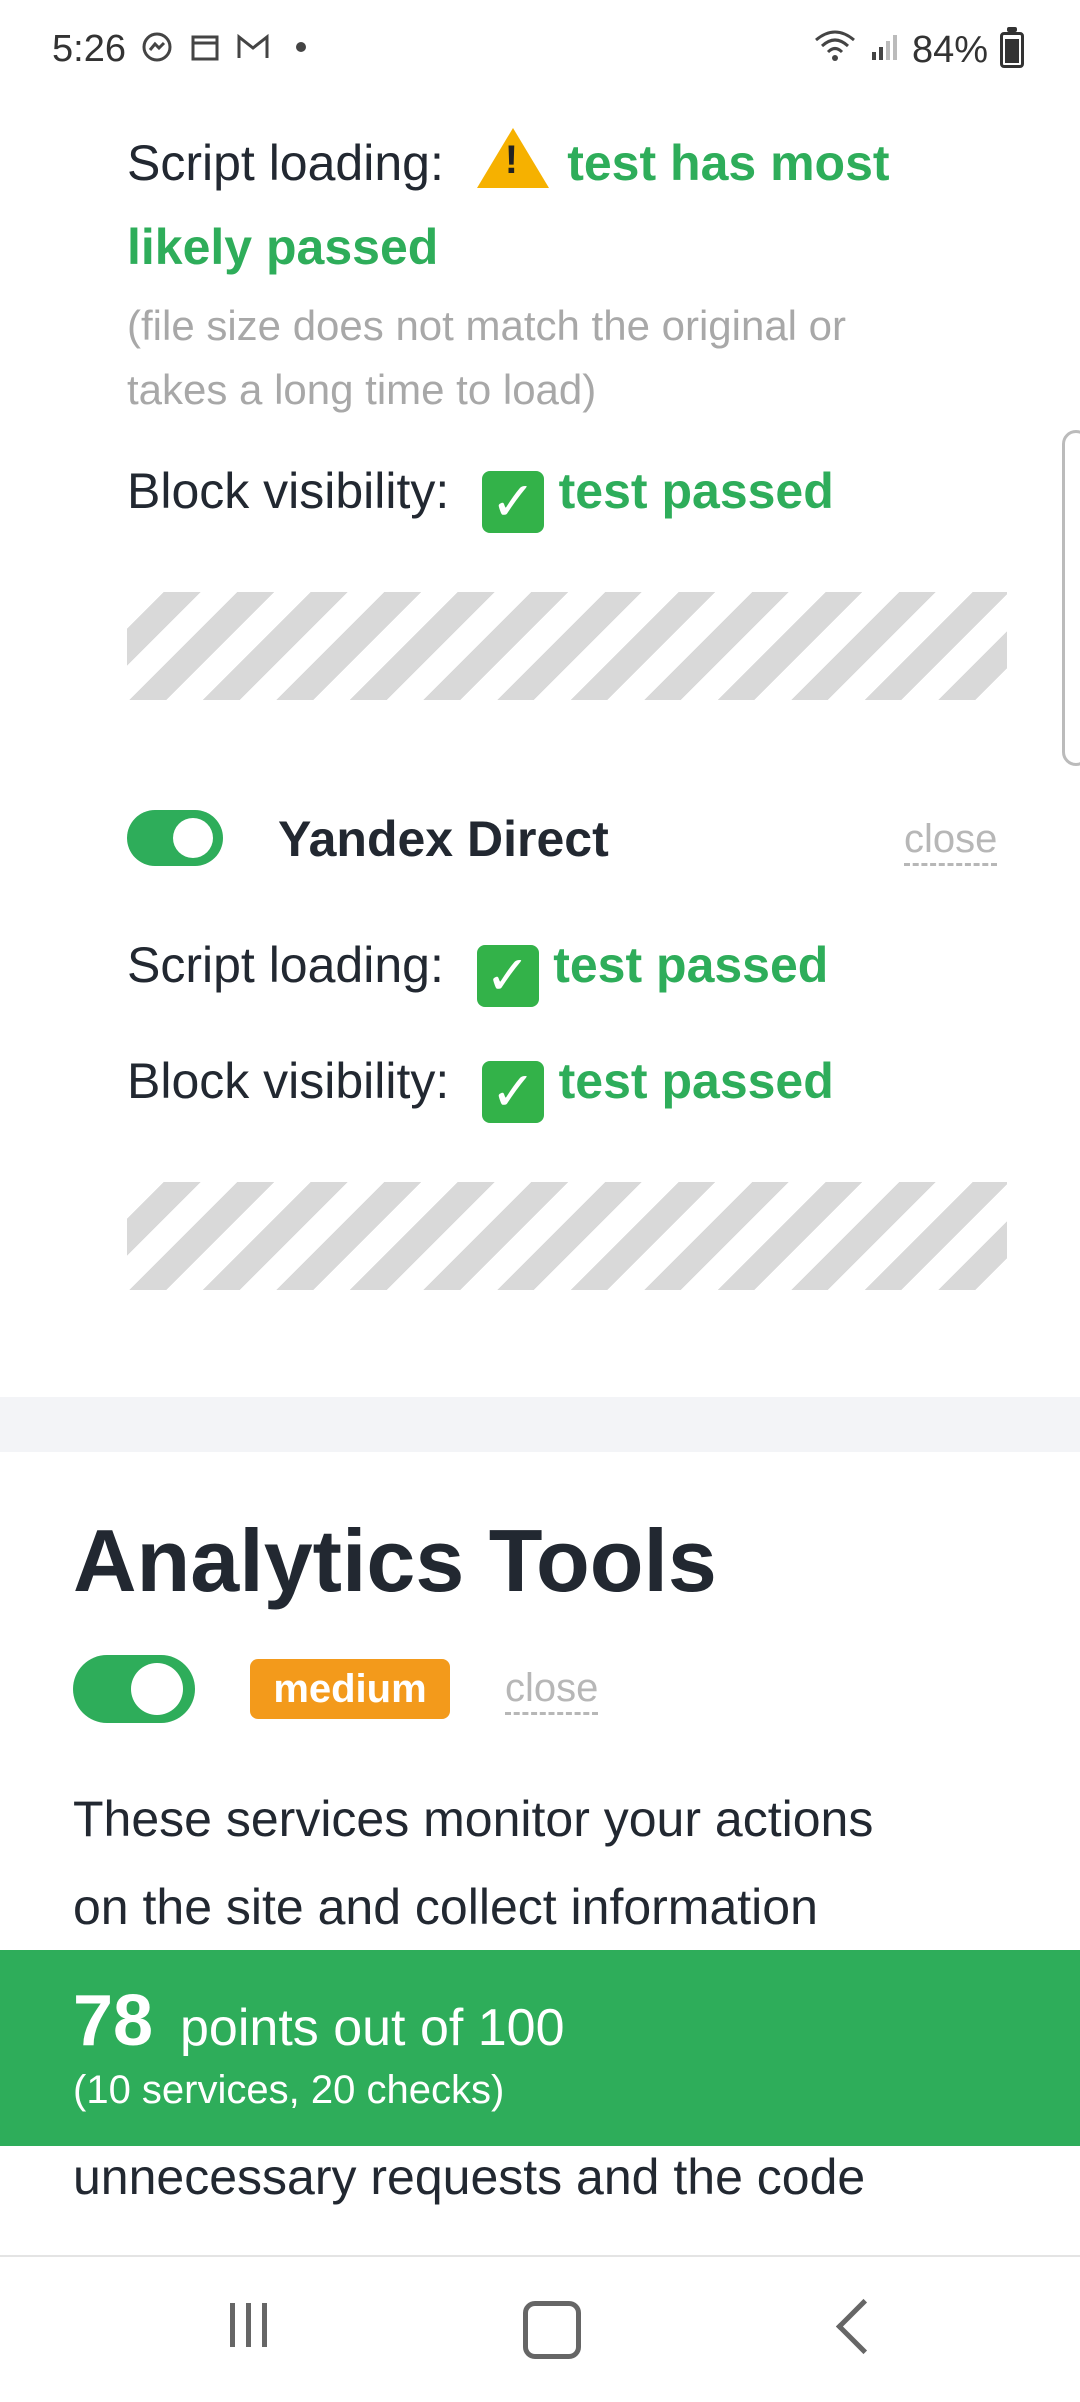 This screenshot has width=1080, height=2402. What do you see at coordinates (372, 2028) in the screenshot?
I see `score-points-text: points out of 100` at bounding box center [372, 2028].